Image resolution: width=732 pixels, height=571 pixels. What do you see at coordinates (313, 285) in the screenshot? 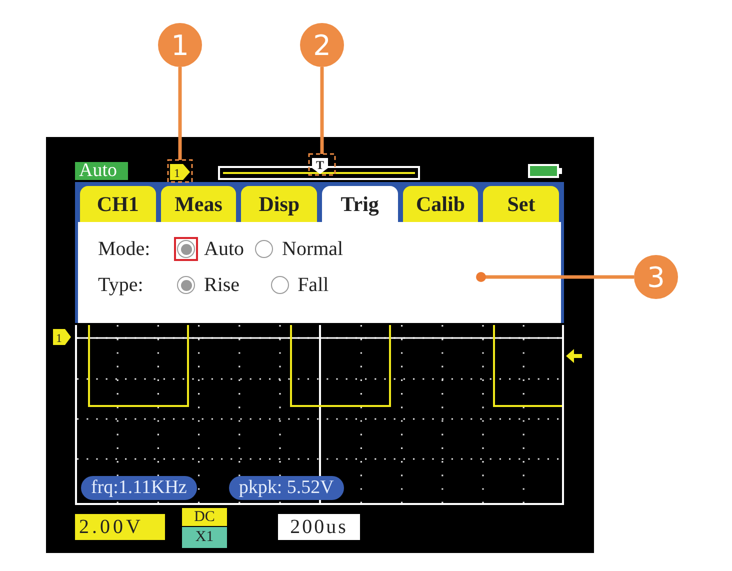
I see `option-label: Fall` at bounding box center [313, 285].